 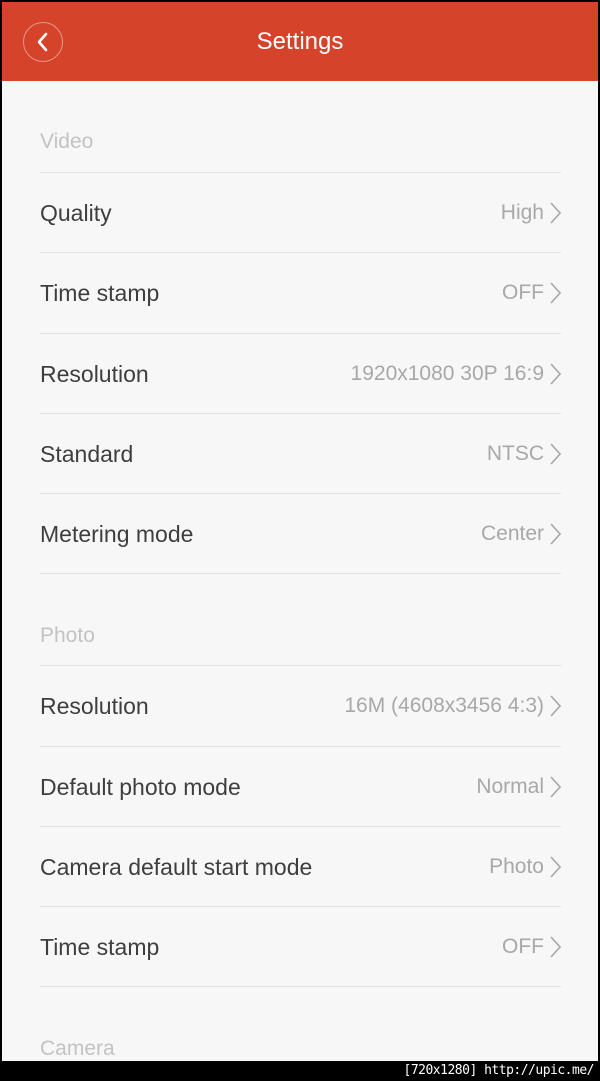 I want to click on setting-value: Photo, so click(x=516, y=866).